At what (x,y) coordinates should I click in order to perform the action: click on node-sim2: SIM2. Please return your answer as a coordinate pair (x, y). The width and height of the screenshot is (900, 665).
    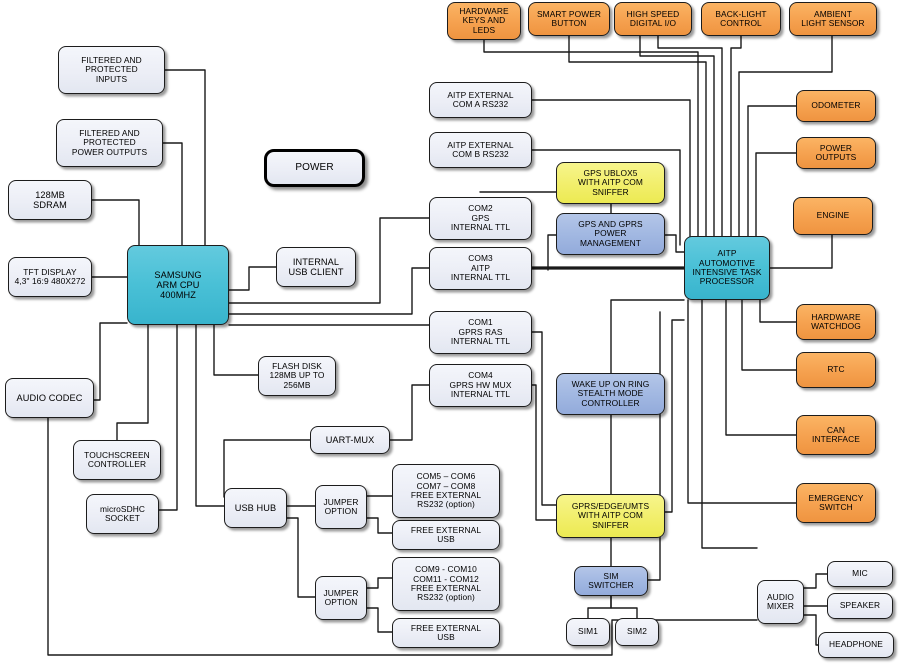
    Looking at the image, I should click on (637, 632).